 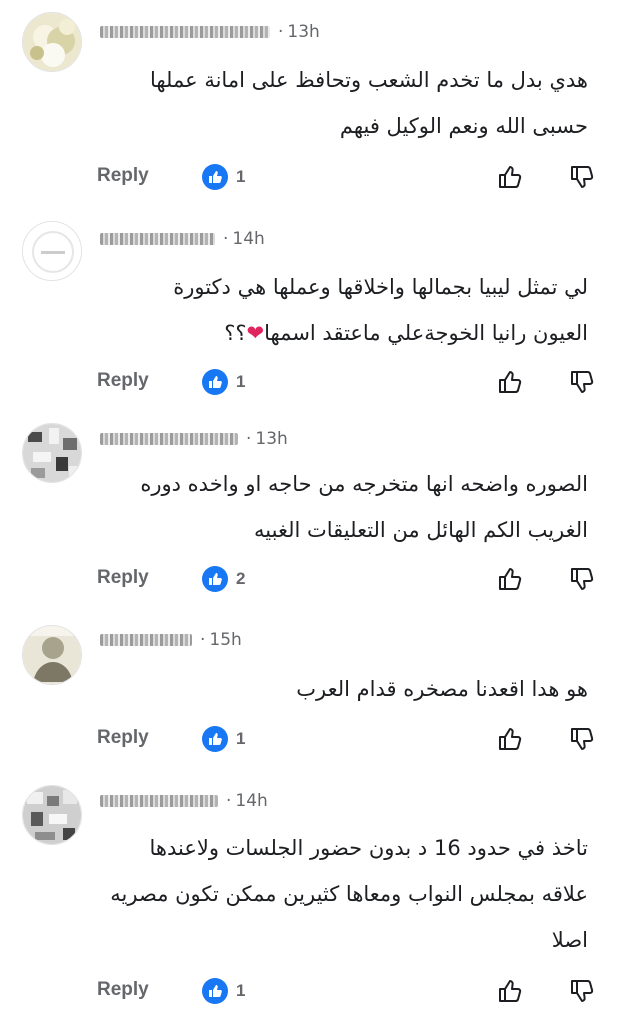 I want to click on comment-line: الغريب الكم الهائل من التعليقات الغبيه, so click(x=421, y=530).